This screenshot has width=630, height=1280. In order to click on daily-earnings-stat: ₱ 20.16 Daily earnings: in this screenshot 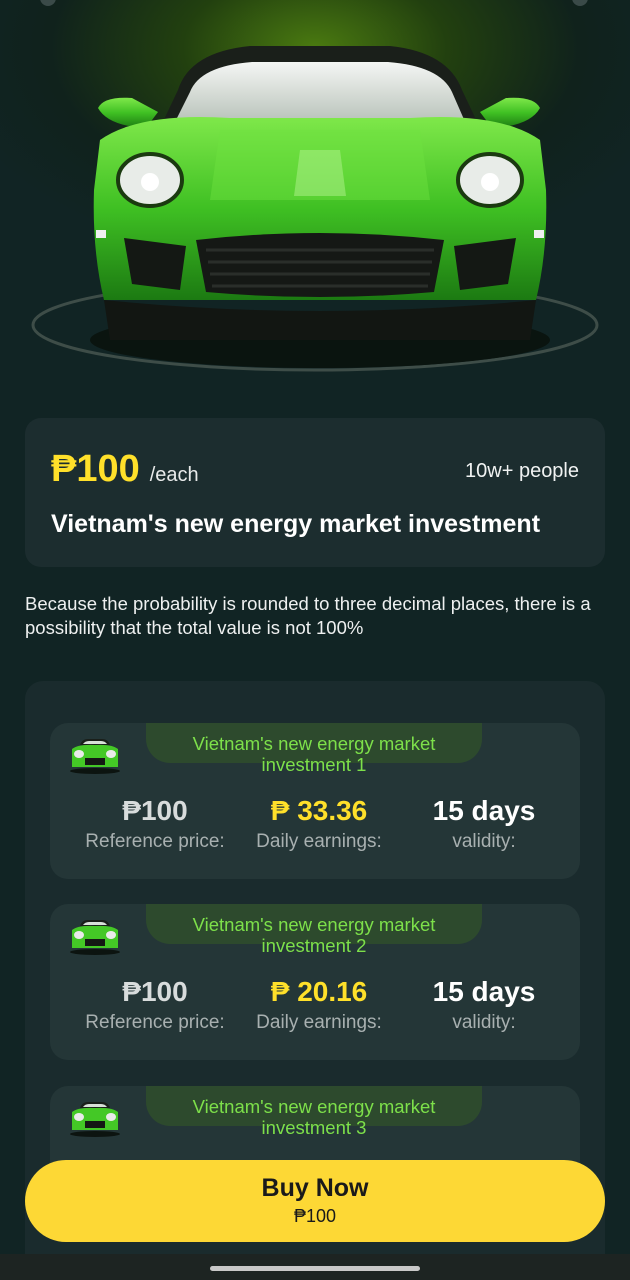, I will do `click(319, 1005)`.